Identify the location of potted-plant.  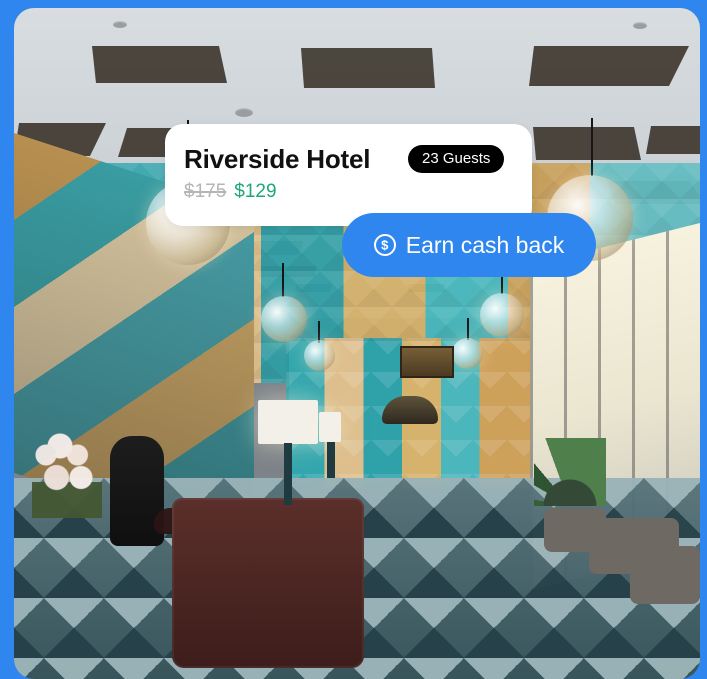
(570, 472).